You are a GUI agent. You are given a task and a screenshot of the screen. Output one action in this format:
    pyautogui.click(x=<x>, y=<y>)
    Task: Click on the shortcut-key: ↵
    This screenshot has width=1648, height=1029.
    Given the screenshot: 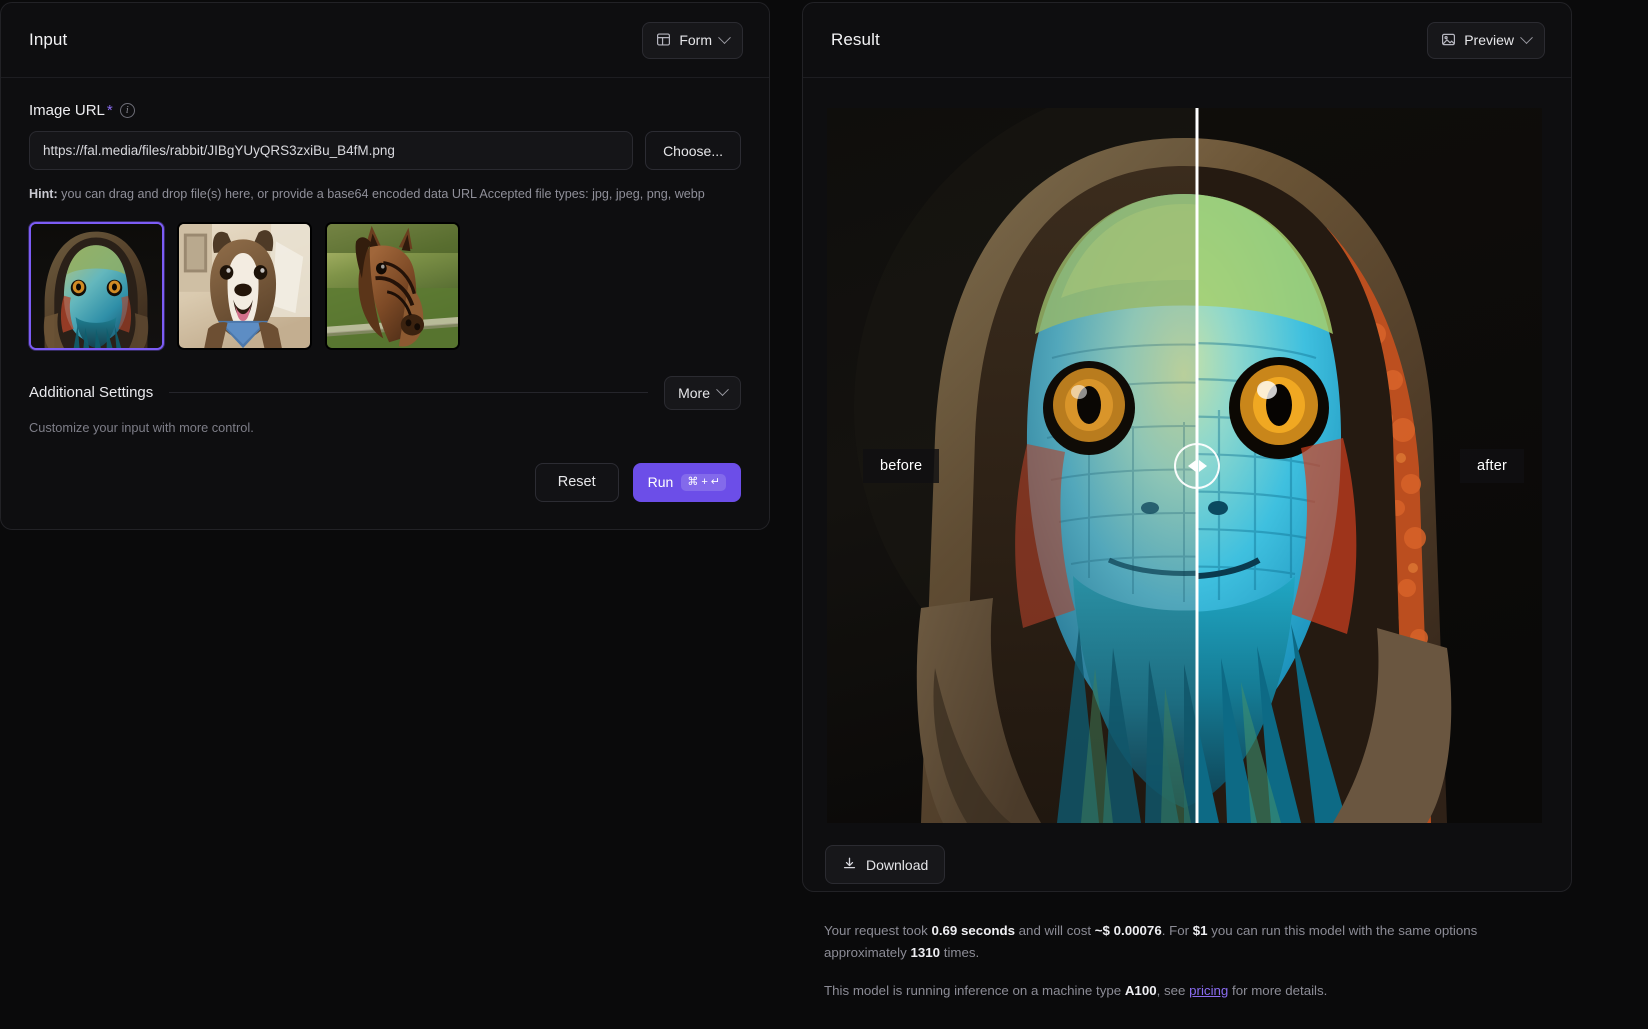 What is the action you would take?
    pyautogui.click(x=715, y=481)
    